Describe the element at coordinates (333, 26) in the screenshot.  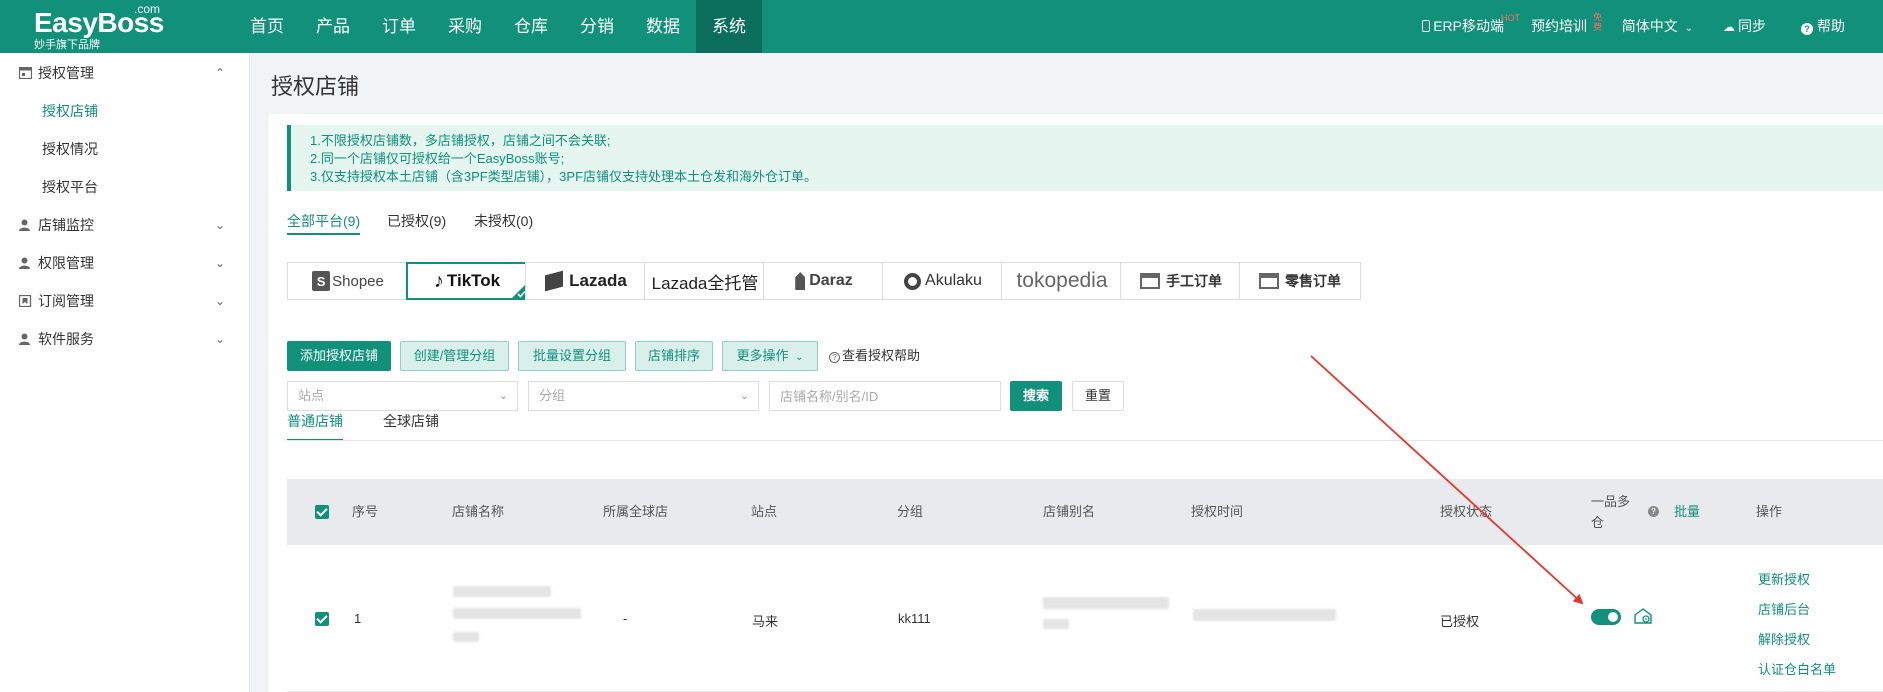
I see `nav-products: 产品` at that location.